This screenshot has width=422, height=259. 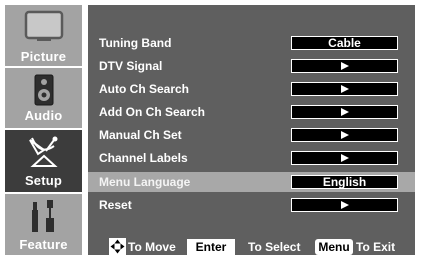 I want to click on tab-setup: Setup, so click(x=43, y=161).